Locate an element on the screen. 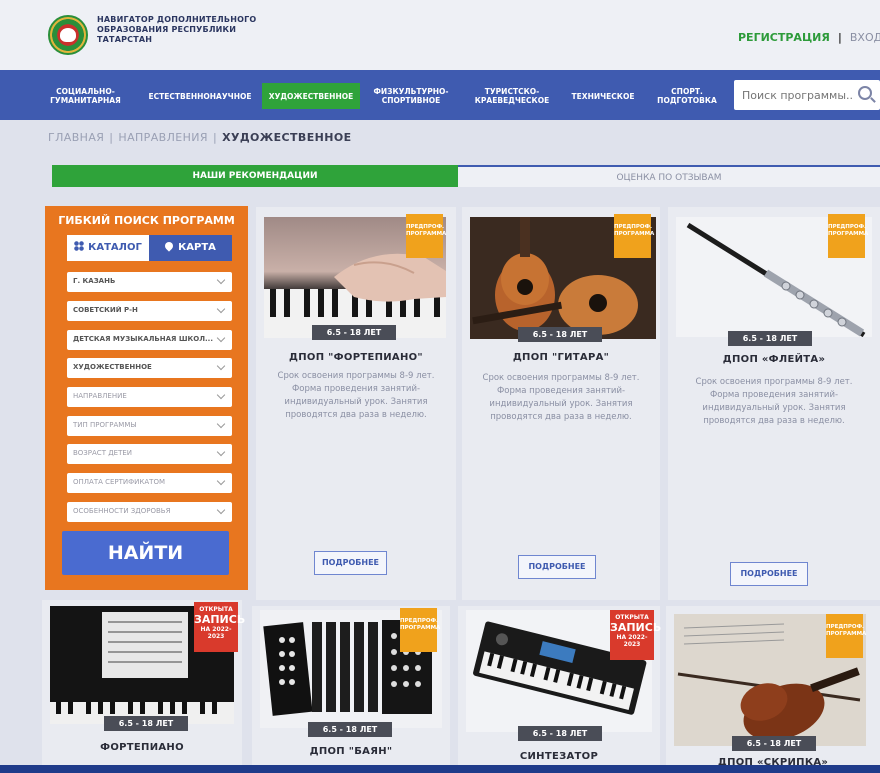 The width and height of the screenshot is (880, 773). nav-item-tourism: ТУРИСТСКО- КРАЕВЕДЧЕСКОЕ is located at coordinates (512, 96).